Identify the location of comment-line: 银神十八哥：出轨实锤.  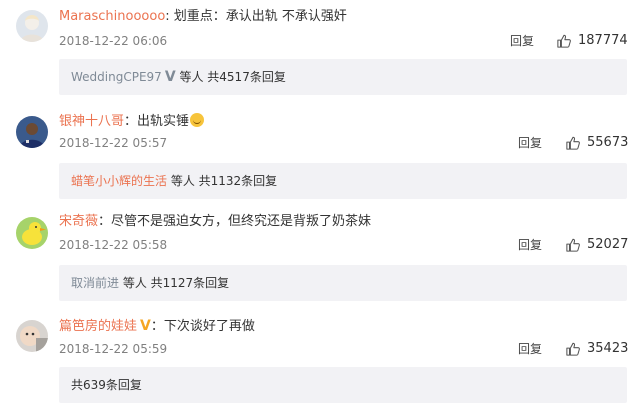
(132, 121).